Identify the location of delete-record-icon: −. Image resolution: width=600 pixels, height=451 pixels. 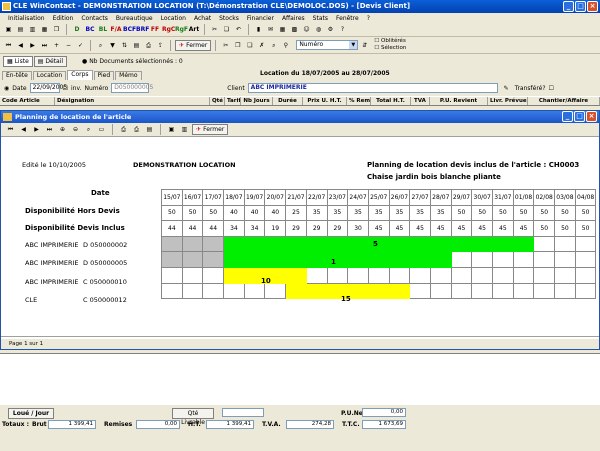
(68, 45).